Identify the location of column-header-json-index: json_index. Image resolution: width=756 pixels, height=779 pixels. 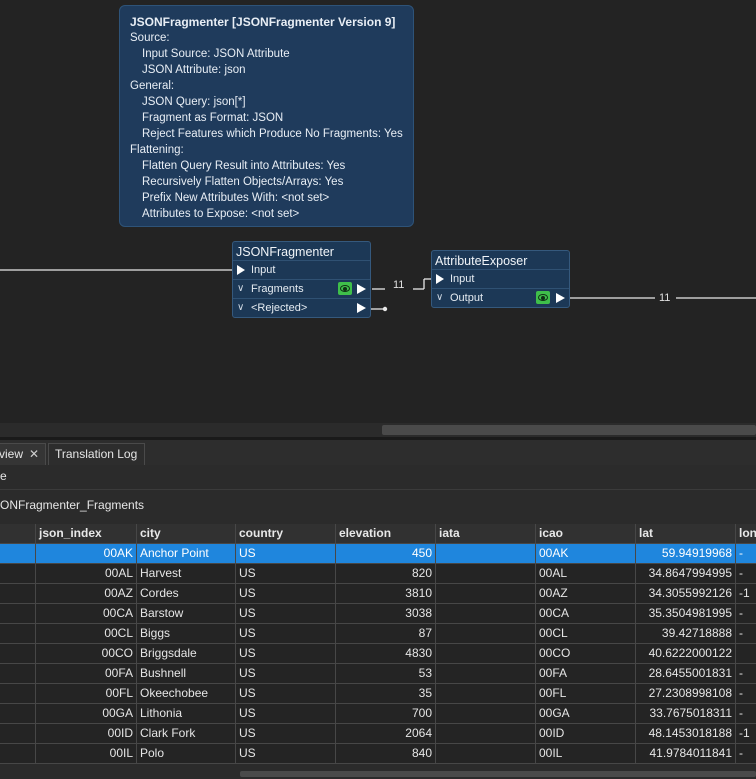
(86, 534).